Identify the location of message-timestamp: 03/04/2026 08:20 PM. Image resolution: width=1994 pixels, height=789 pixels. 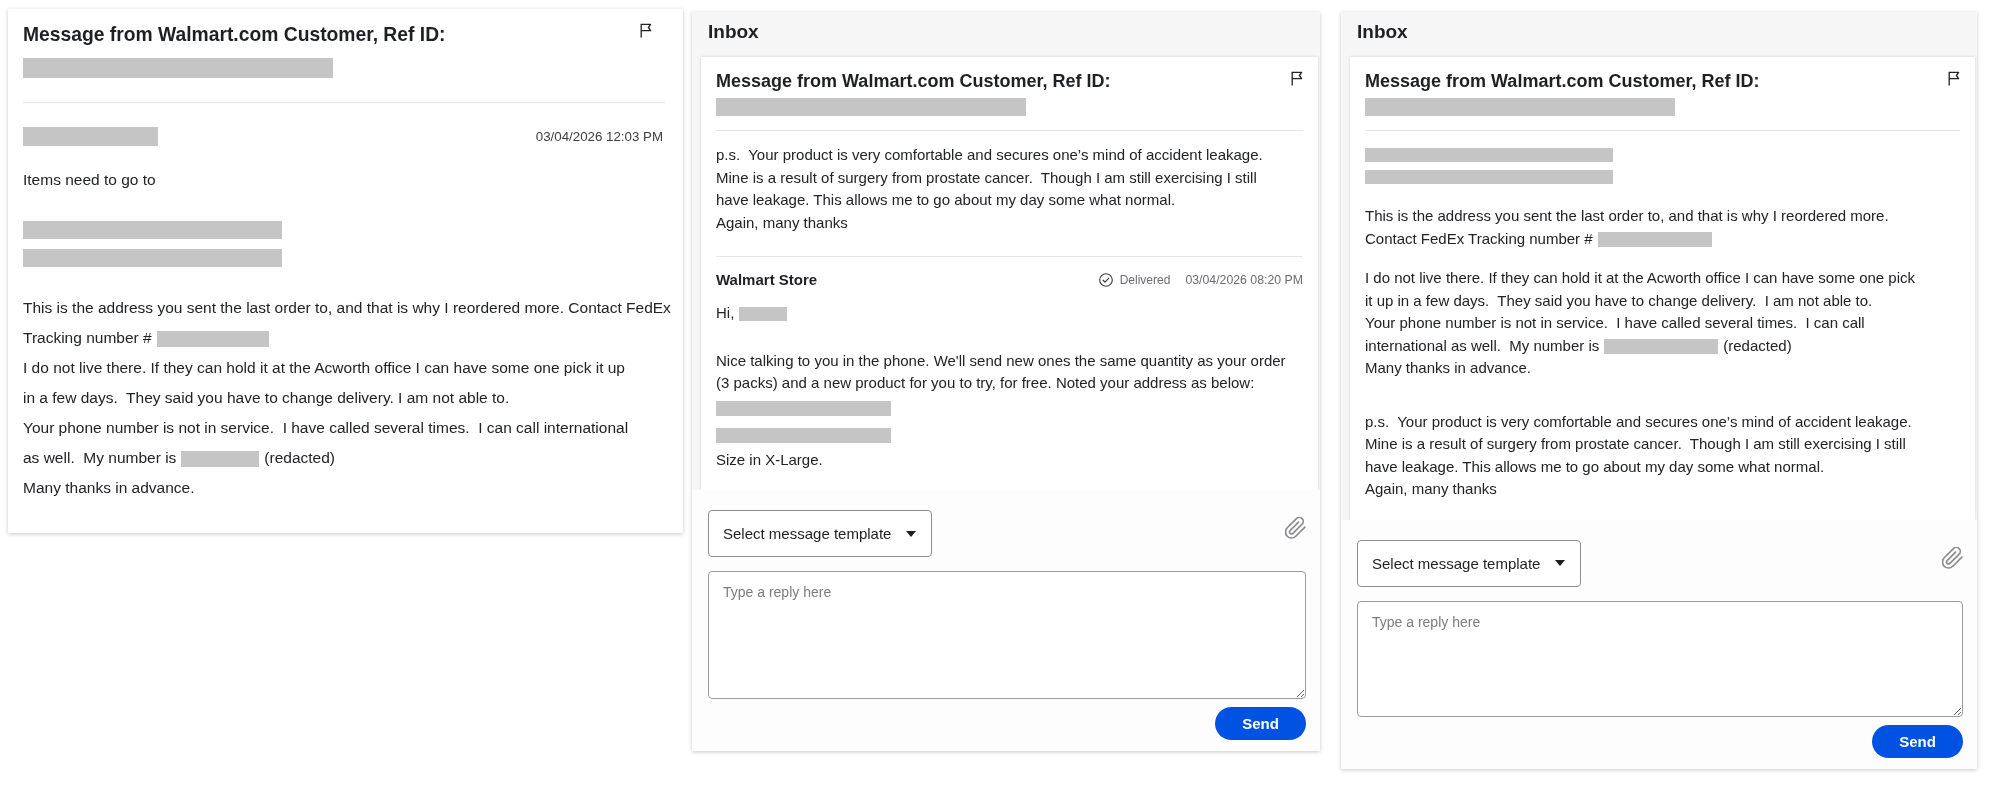
(1244, 279).